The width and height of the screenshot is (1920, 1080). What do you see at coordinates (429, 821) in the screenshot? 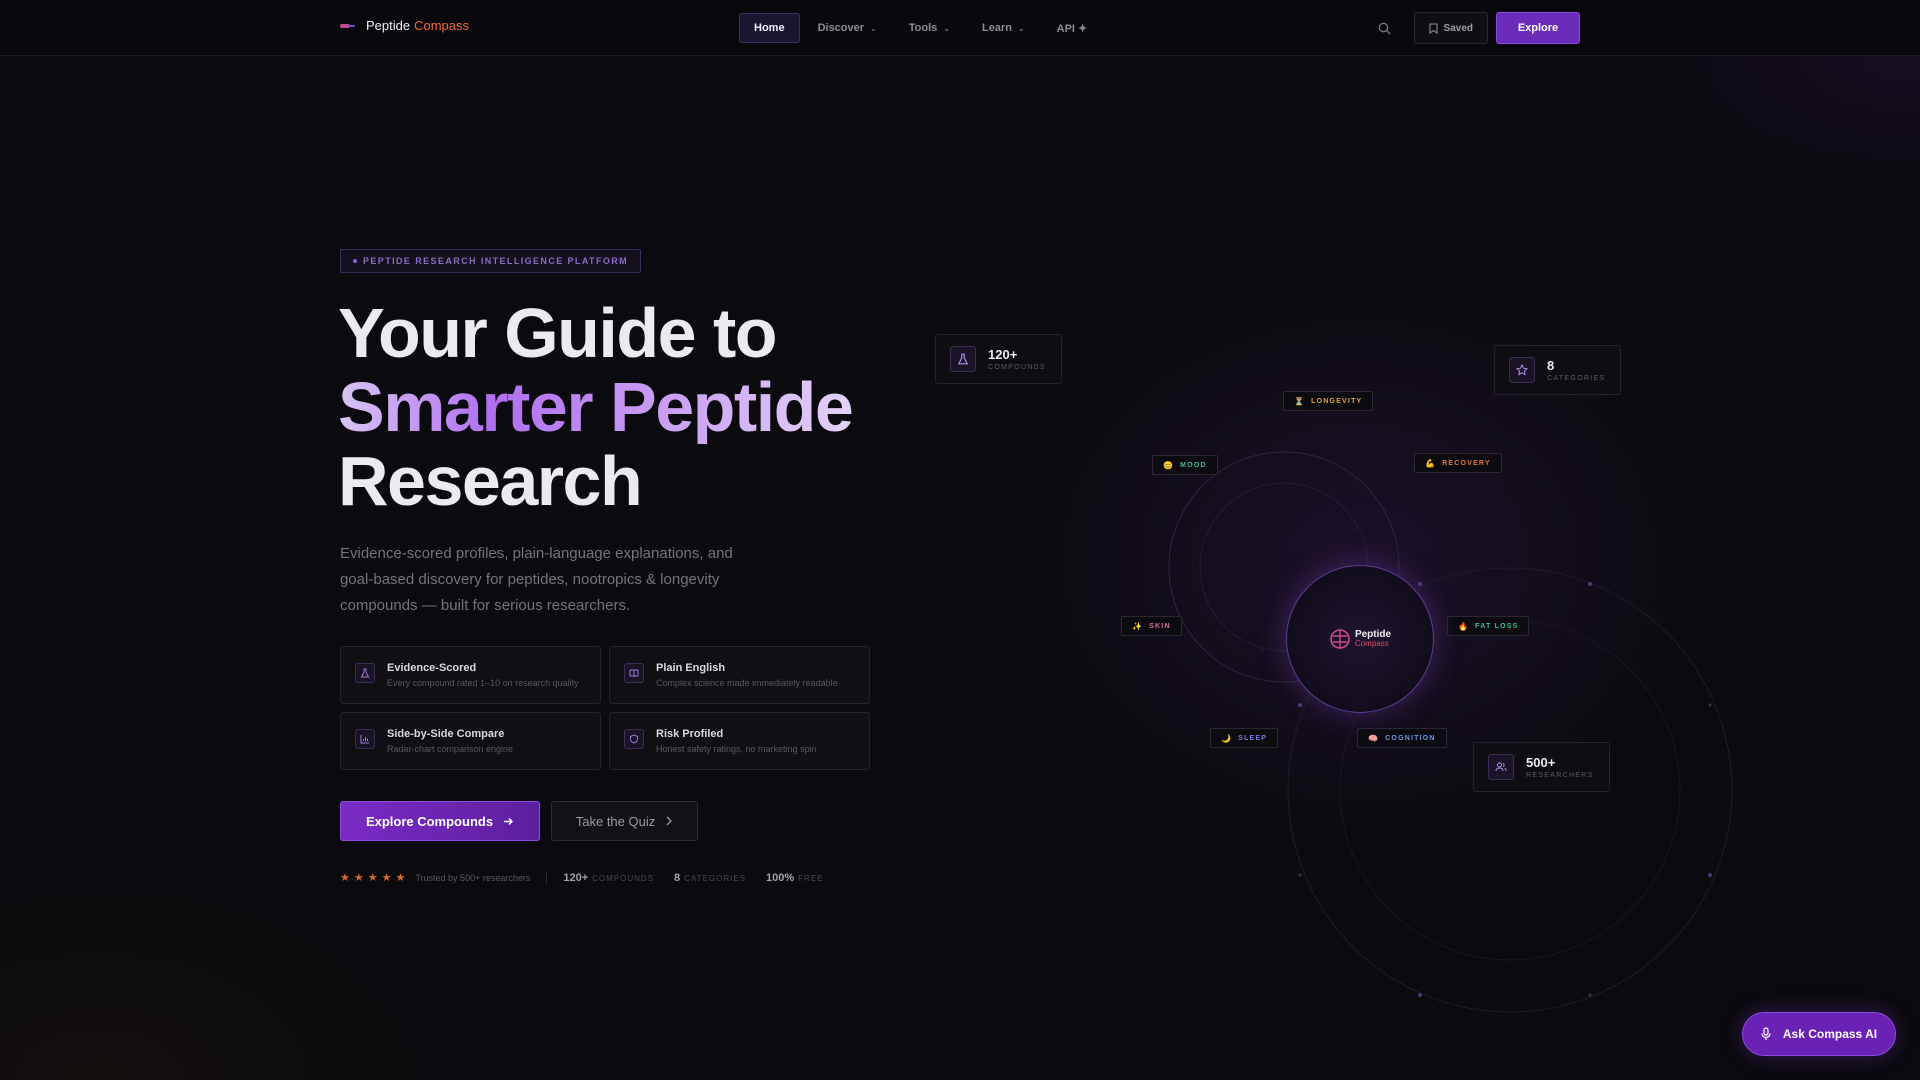
I see `explore-compounds-label: Explore Compounds` at bounding box center [429, 821].